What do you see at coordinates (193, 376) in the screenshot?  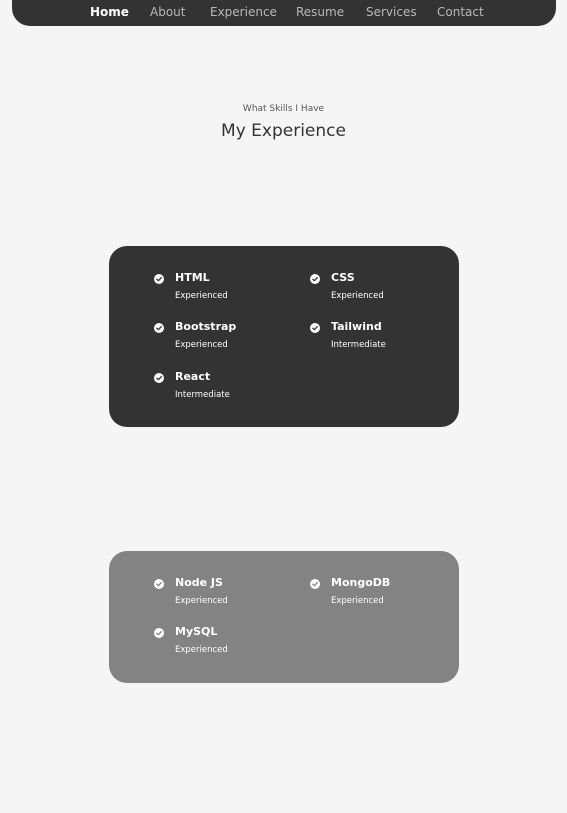 I see `skill-name: React` at bounding box center [193, 376].